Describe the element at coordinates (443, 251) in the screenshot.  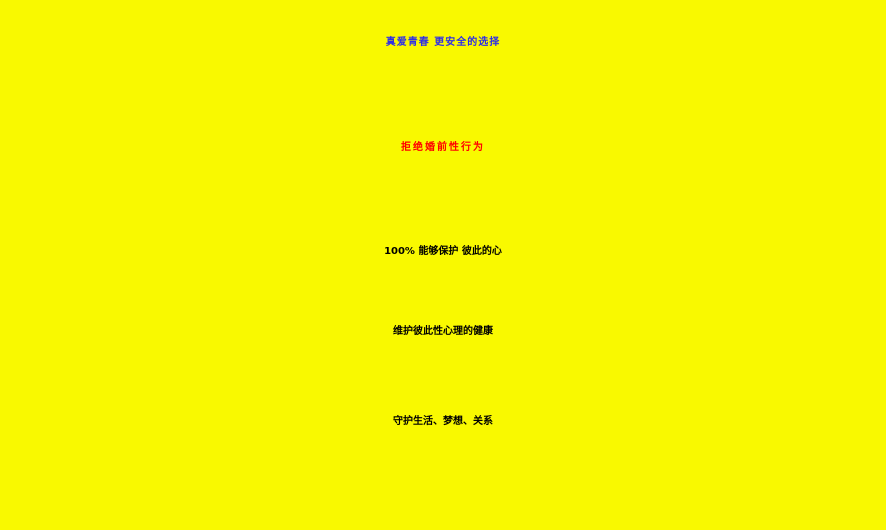
I see `text-line-protect-heart: 100% 能够保护 彼此的心` at that location.